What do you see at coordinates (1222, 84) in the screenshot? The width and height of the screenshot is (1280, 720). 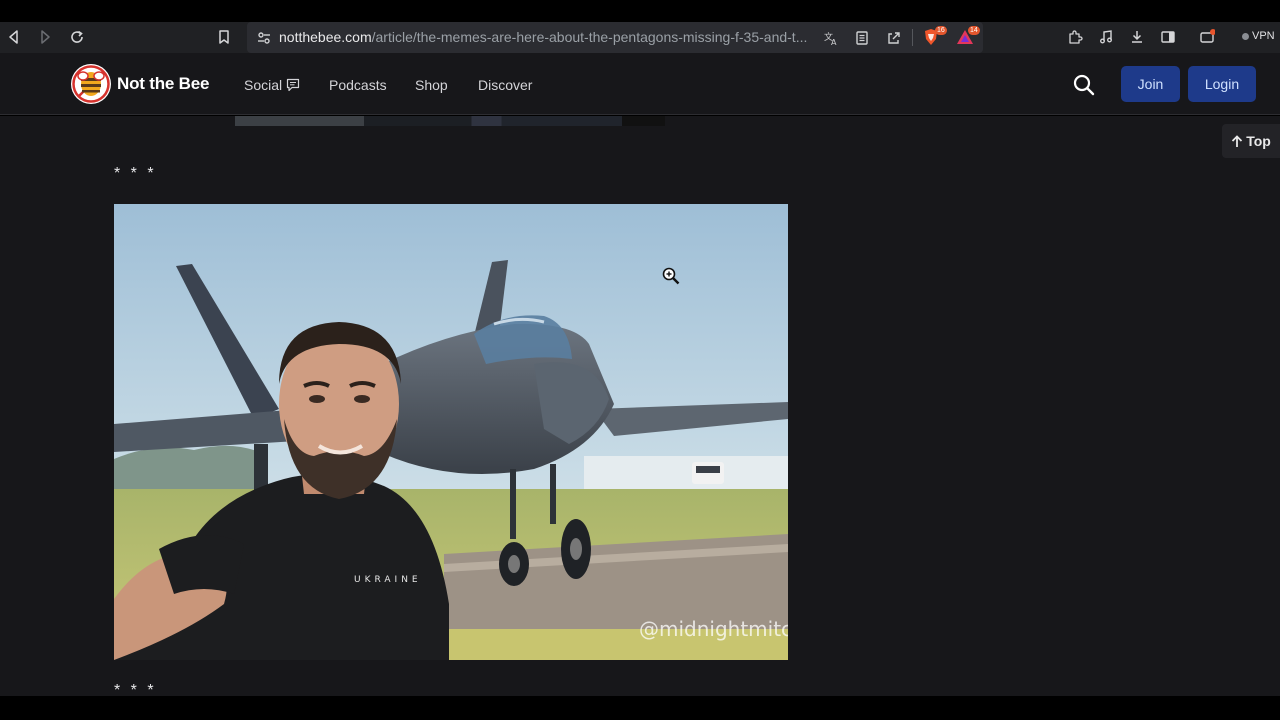 I see `login-button: Login` at bounding box center [1222, 84].